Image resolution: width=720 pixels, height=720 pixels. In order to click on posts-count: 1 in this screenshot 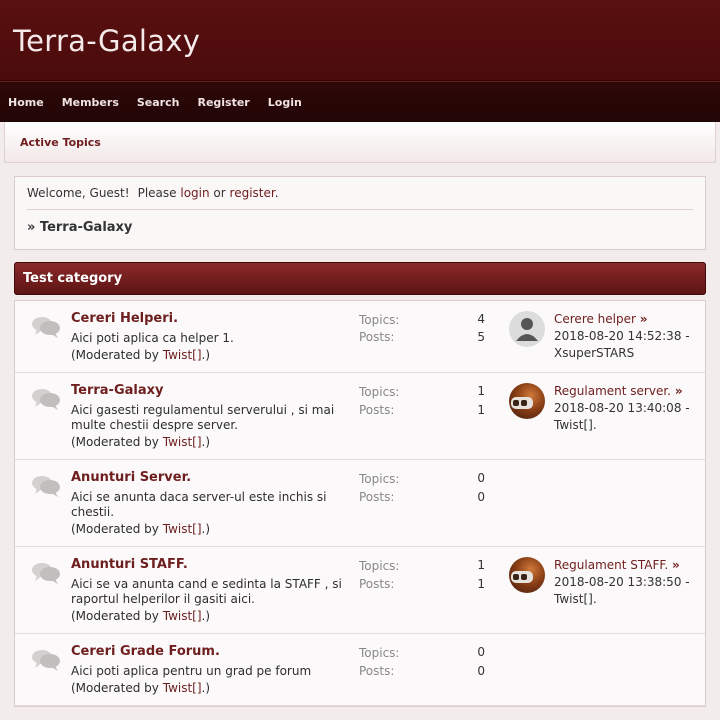, I will do `click(481, 410)`.